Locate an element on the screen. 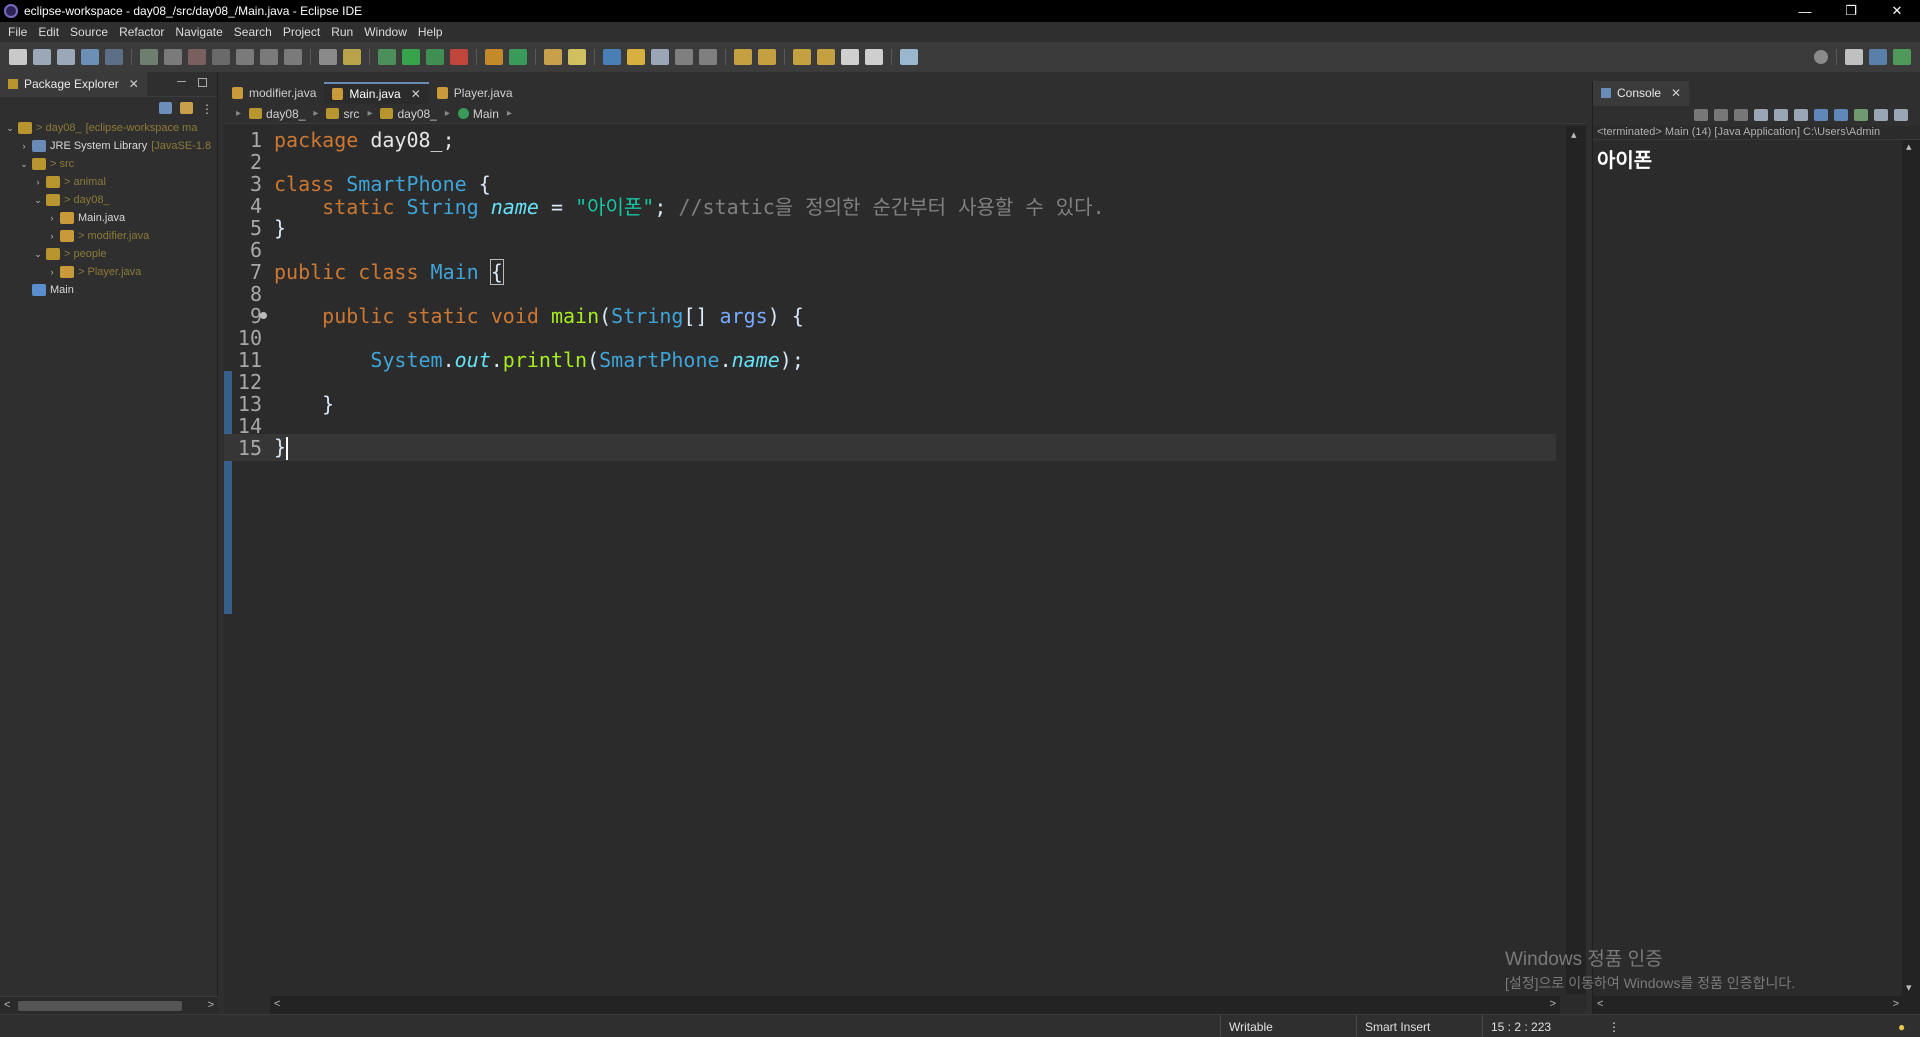  tab-main-java: Main.java ✕ is located at coordinates (376, 93).